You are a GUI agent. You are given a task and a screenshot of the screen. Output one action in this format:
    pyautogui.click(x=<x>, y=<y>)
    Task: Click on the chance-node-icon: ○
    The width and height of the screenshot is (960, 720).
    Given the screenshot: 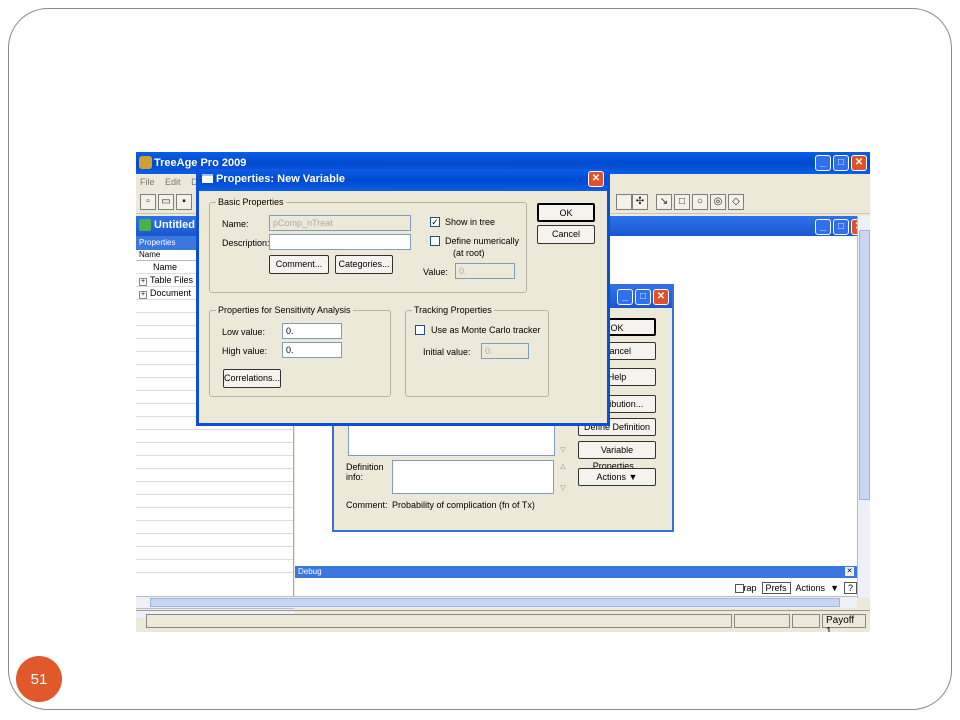 What is the action you would take?
    pyautogui.click(x=700, y=202)
    